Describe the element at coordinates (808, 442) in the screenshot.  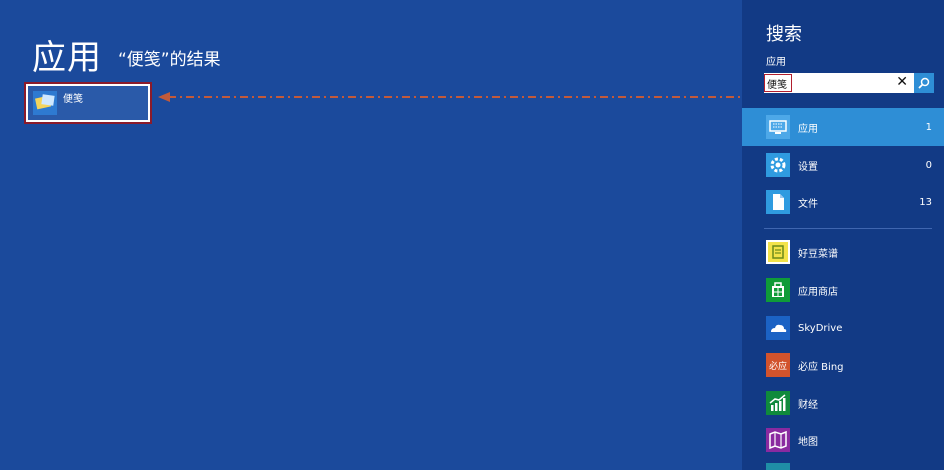
I see `app-label: 地图` at that location.